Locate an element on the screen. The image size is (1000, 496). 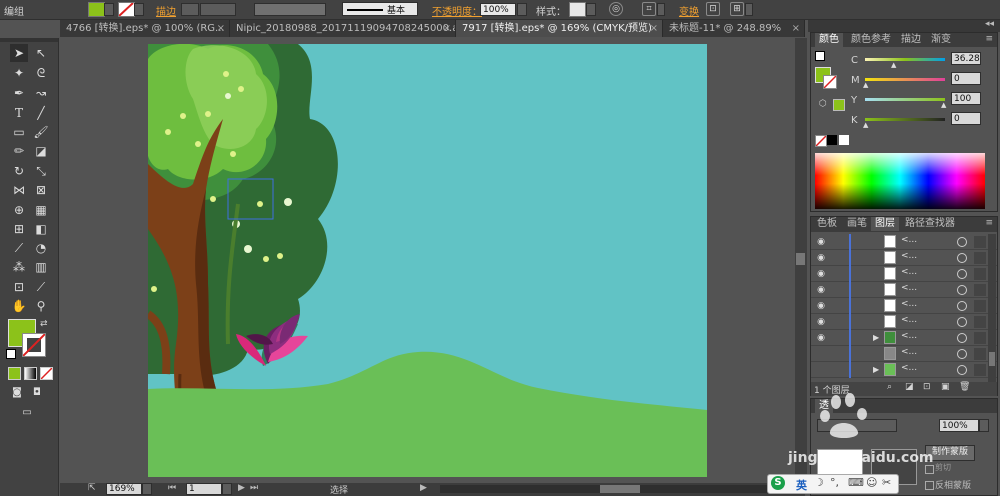
none-mode-icon is located at coordinates (46, 373).